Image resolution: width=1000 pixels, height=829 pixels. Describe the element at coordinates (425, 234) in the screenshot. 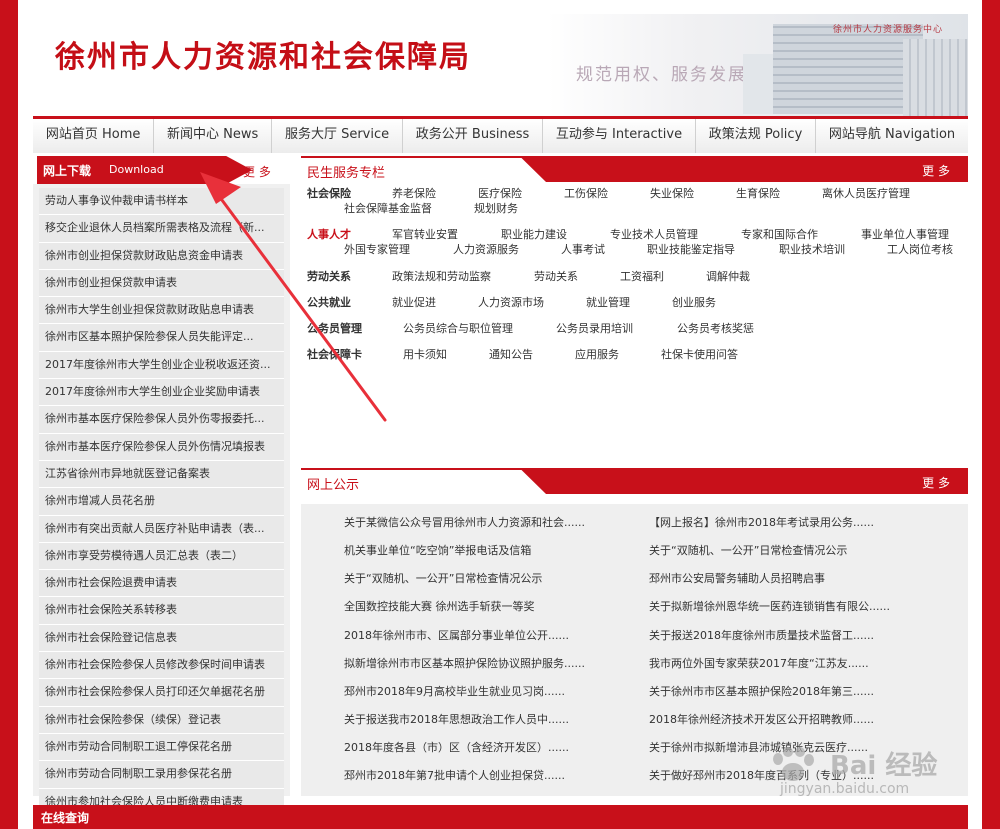

I see `service-link: 军官转业安置` at that location.